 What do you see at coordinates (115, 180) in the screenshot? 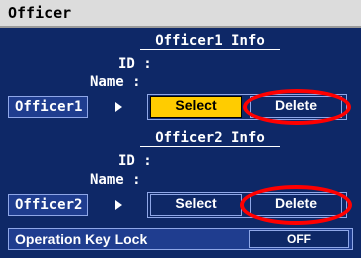
I see `officer2-name-label: Name :` at bounding box center [115, 180].